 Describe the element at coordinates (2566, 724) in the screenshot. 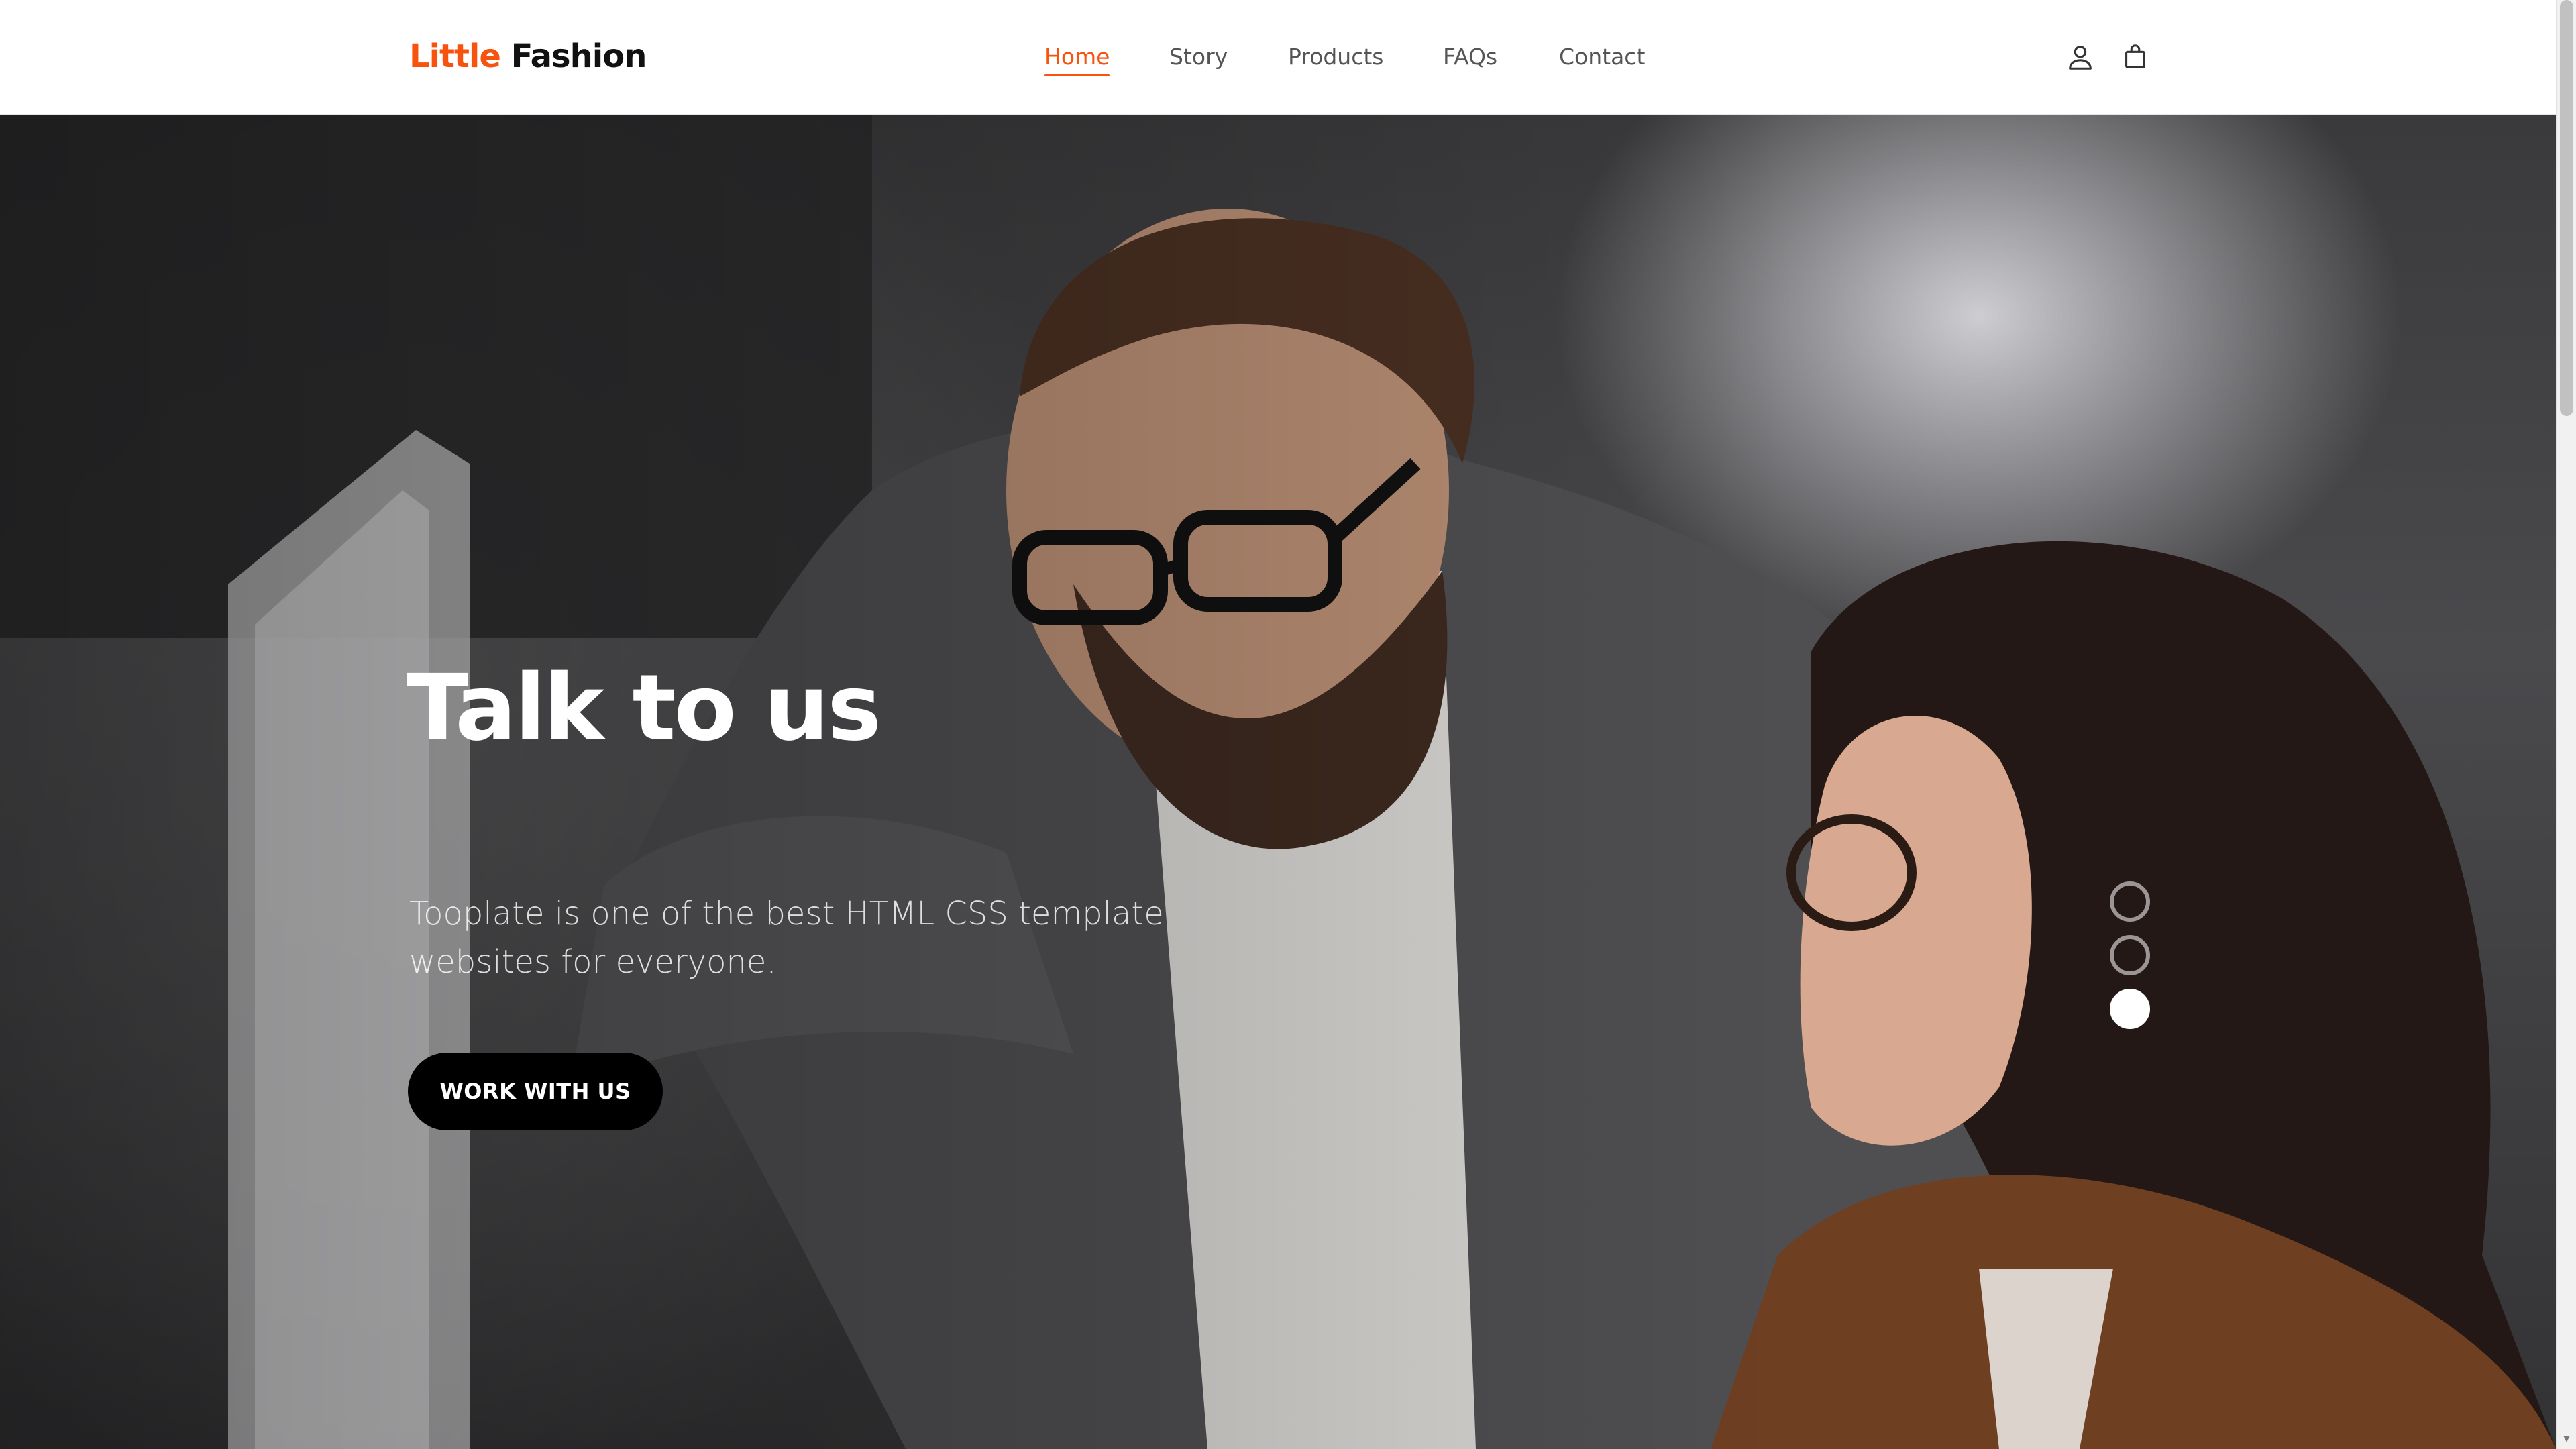

I see `page-scrollbar: ▾` at that location.